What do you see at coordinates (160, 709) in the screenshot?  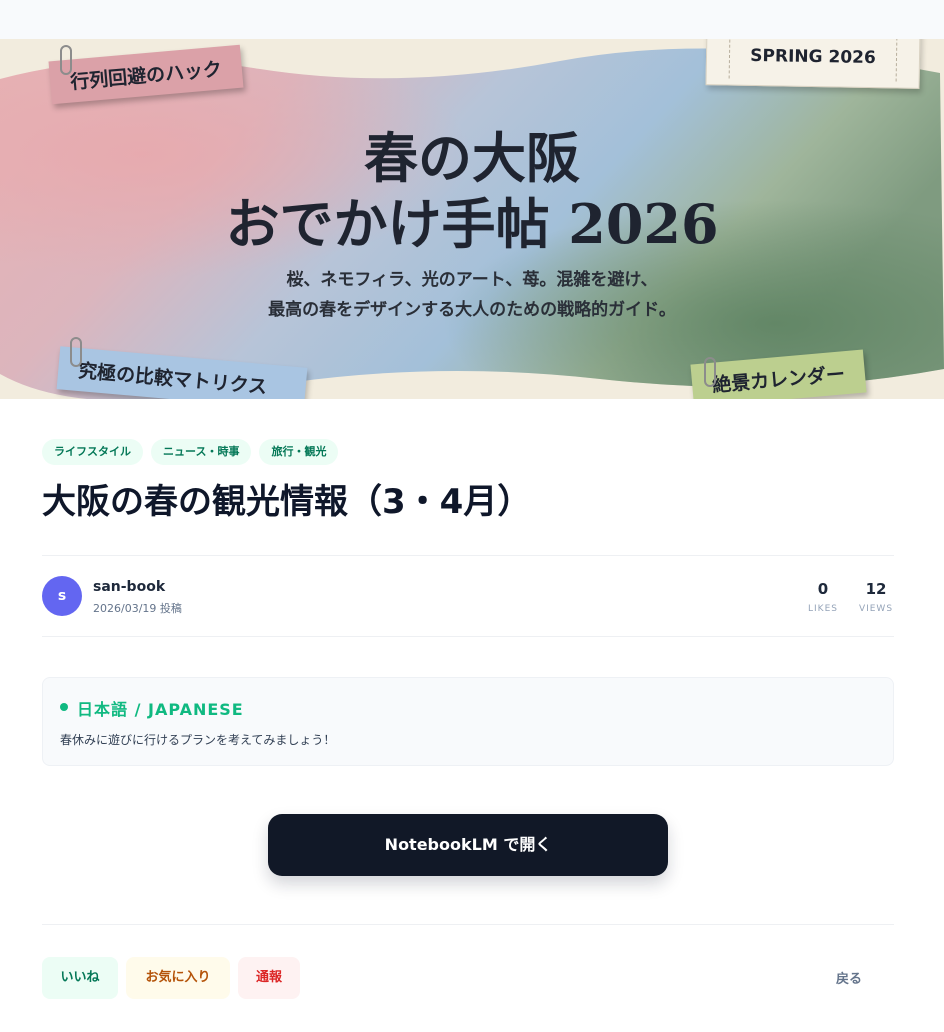 I see `language-label: 日本語 / JAPANESE` at bounding box center [160, 709].